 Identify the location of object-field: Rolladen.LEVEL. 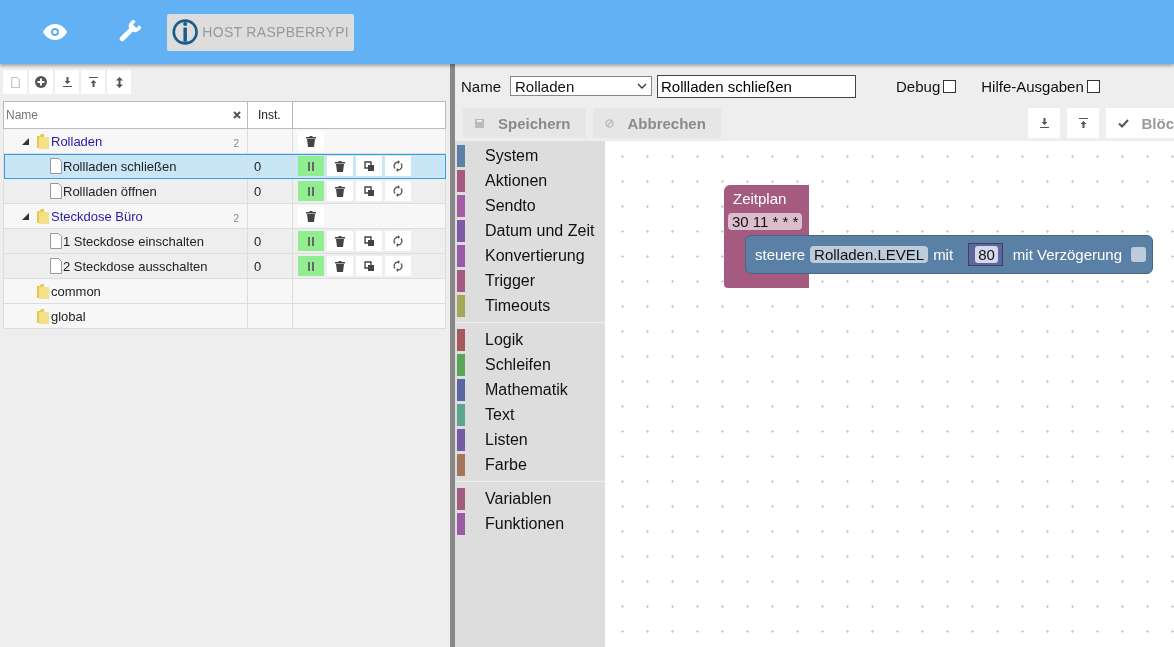
(869, 254).